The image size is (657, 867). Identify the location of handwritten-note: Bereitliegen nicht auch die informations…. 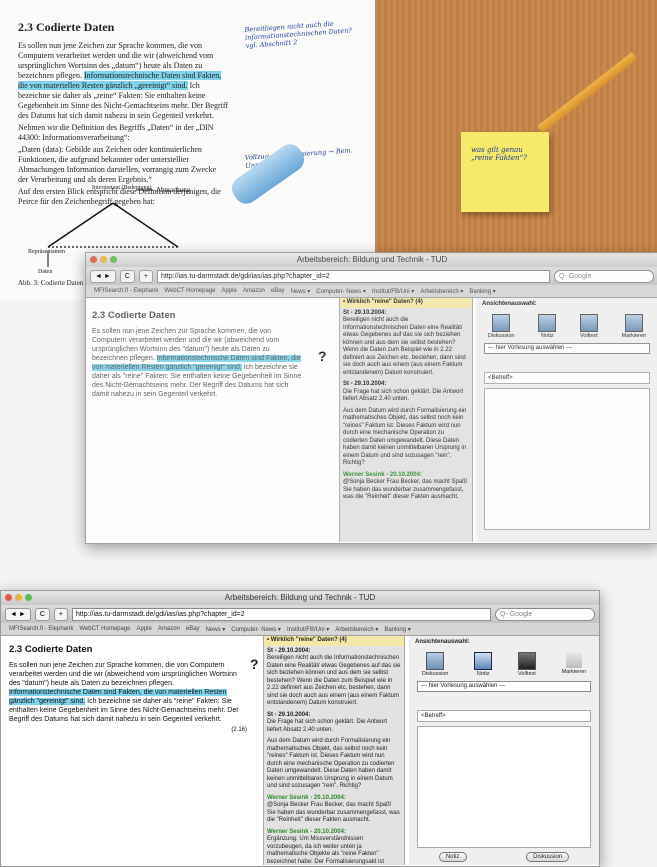
(298, 35).